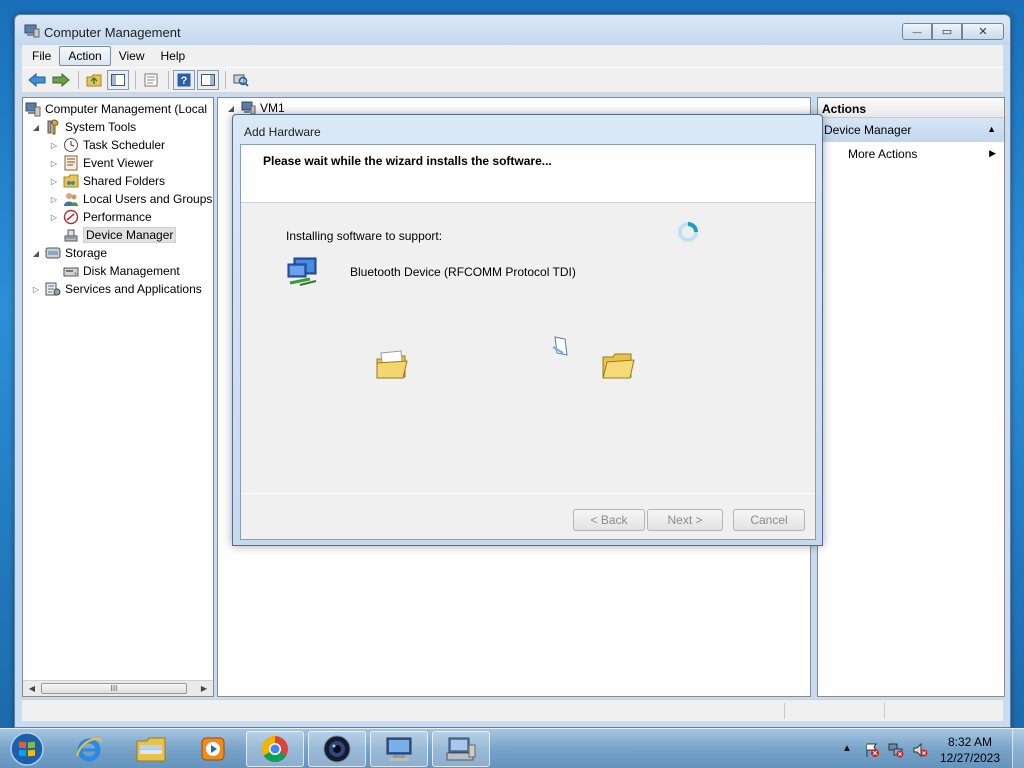 The image size is (1024, 768). Describe the element at coordinates (41, 56) in the screenshot. I see `menu-file: File` at that location.